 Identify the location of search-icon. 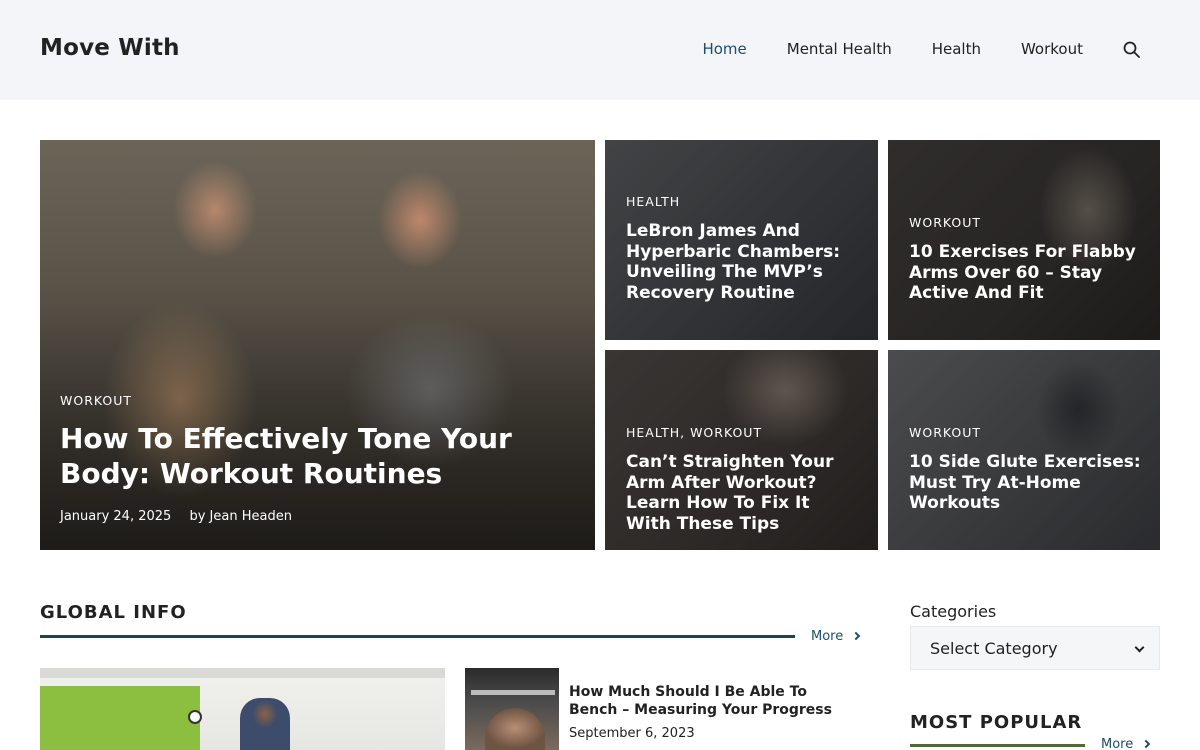
(1131, 49).